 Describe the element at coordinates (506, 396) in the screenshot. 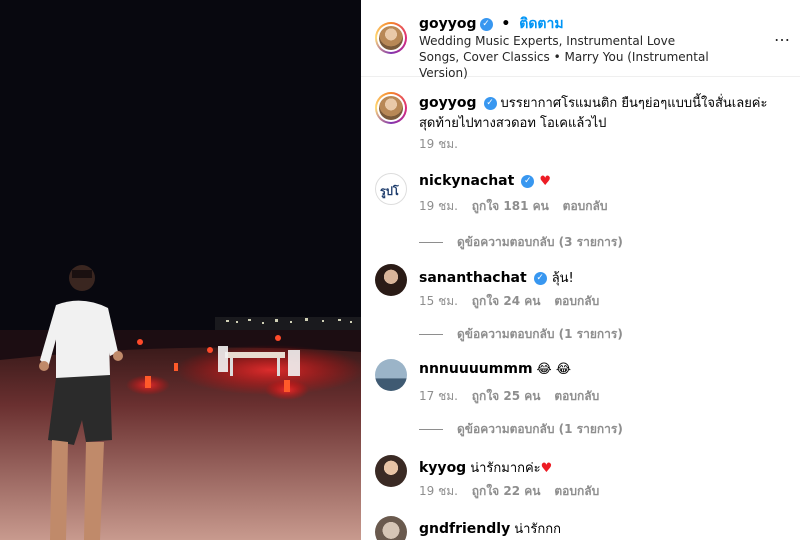

I see `comment-likes: ถูกใจ 25 คน` at that location.